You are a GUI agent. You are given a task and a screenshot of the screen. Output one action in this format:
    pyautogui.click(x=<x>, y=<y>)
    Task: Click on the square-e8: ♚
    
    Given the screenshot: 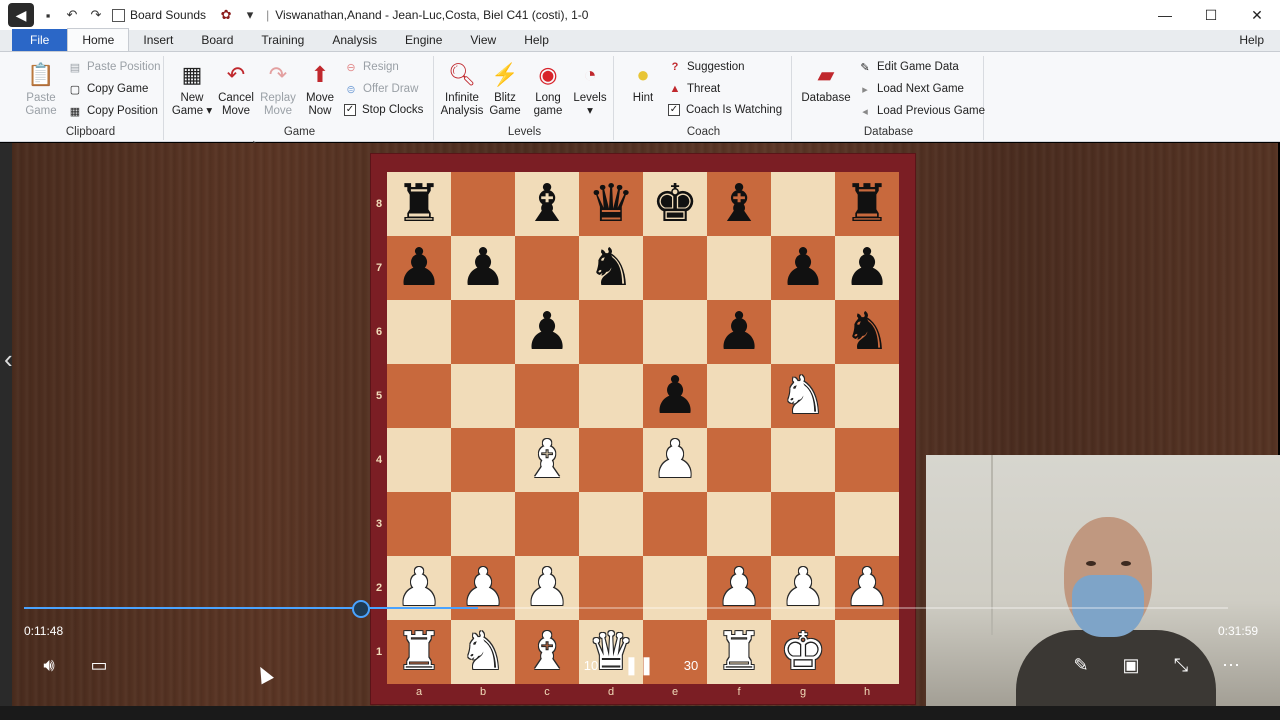 What is the action you would take?
    pyautogui.click(x=675, y=204)
    